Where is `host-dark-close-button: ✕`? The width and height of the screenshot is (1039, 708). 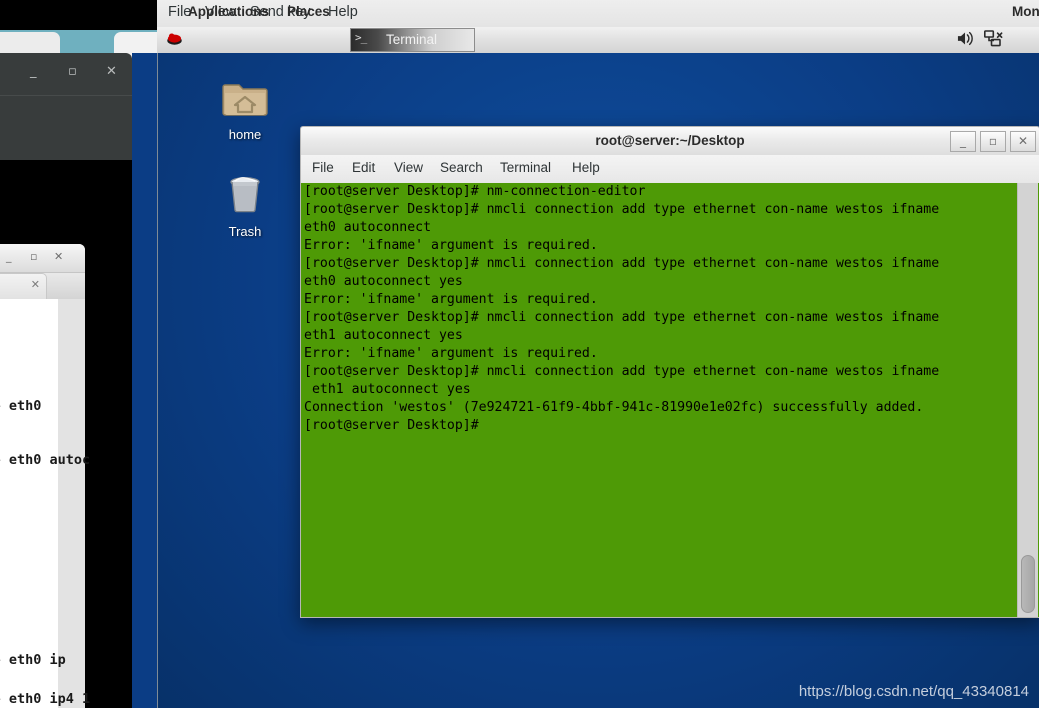
host-dark-close-button: ✕ is located at coordinates (111, 71).